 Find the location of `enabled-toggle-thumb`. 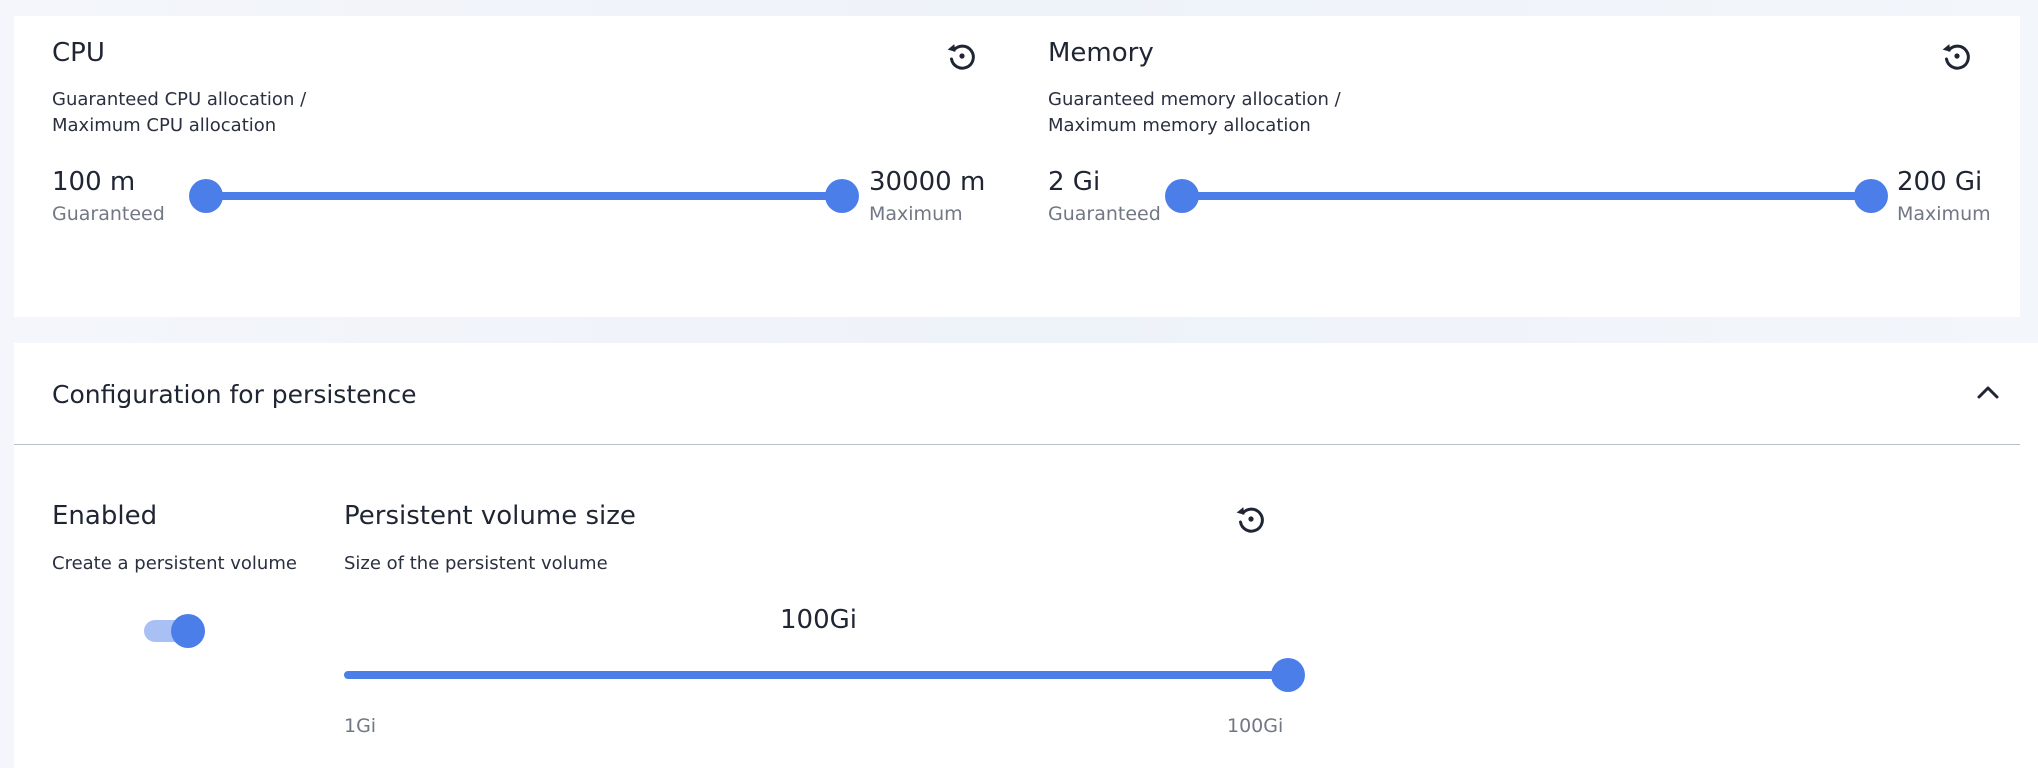

enabled-toggle-thumb is located at coordinates (188, 631).